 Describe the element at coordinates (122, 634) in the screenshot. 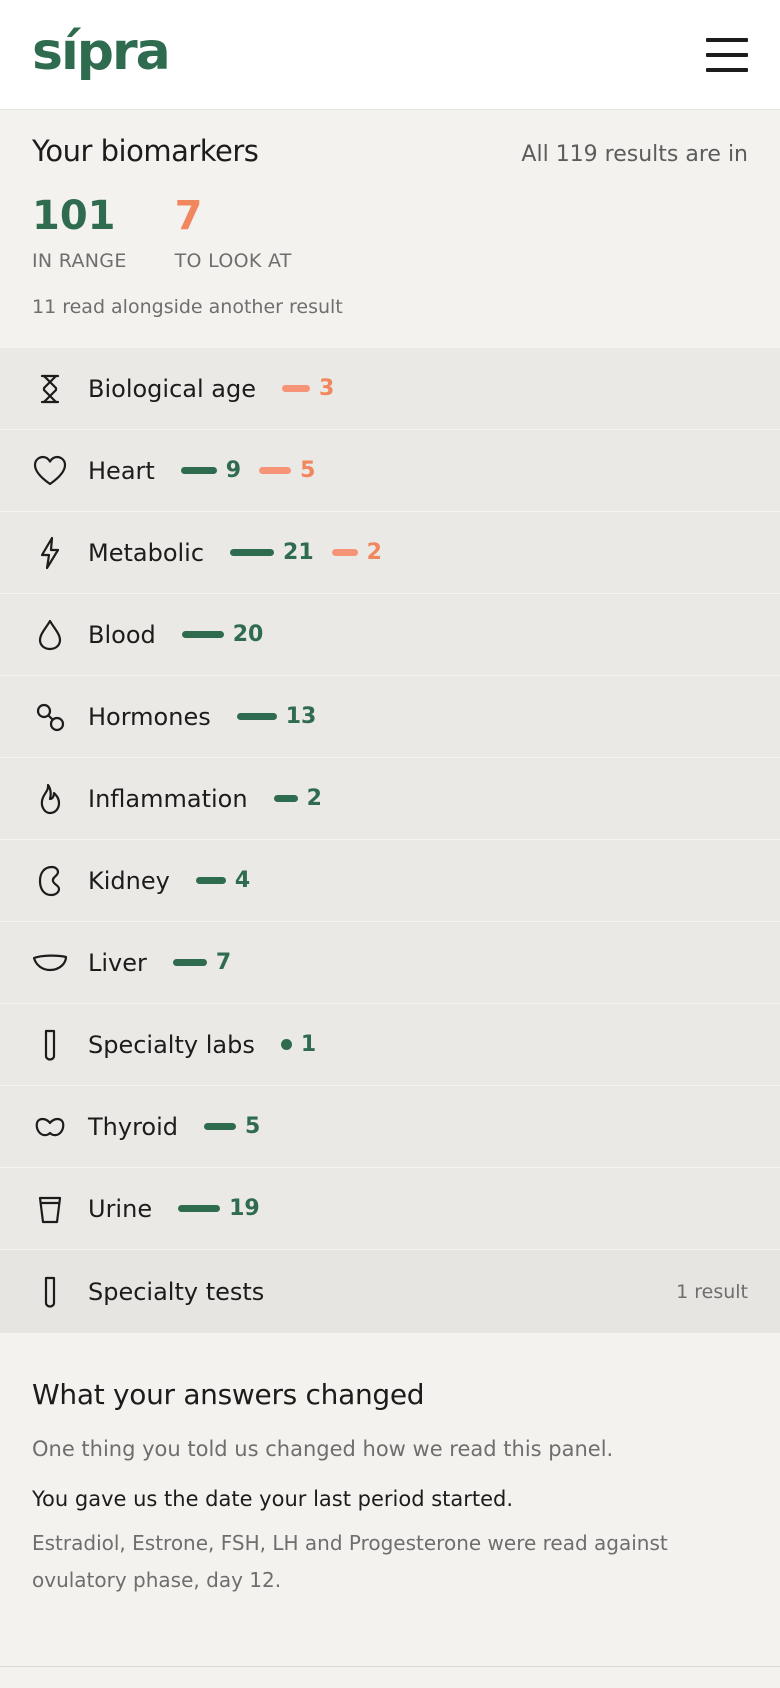

I see `category-label: Blood` at that location.